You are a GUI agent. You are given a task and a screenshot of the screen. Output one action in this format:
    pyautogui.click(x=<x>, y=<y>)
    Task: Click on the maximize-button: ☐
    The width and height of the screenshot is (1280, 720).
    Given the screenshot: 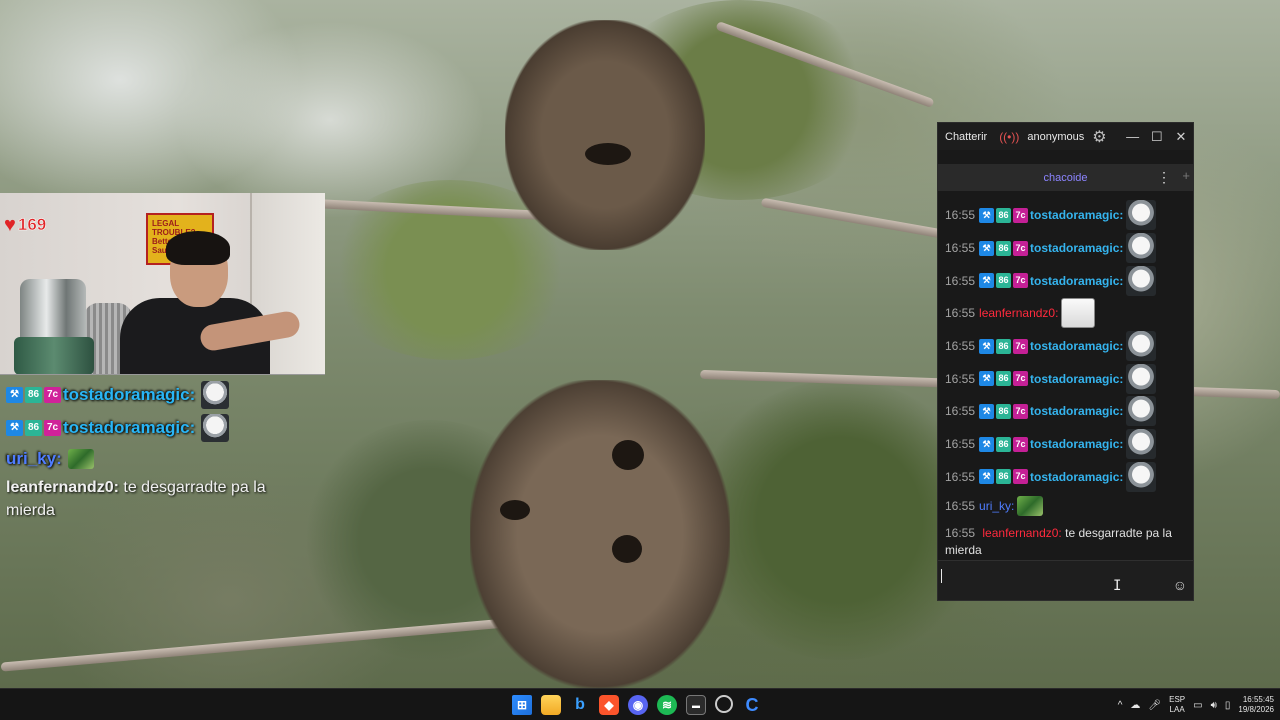 What is the action you would take?
    pyautogui.click(x=1157, y=137)
    